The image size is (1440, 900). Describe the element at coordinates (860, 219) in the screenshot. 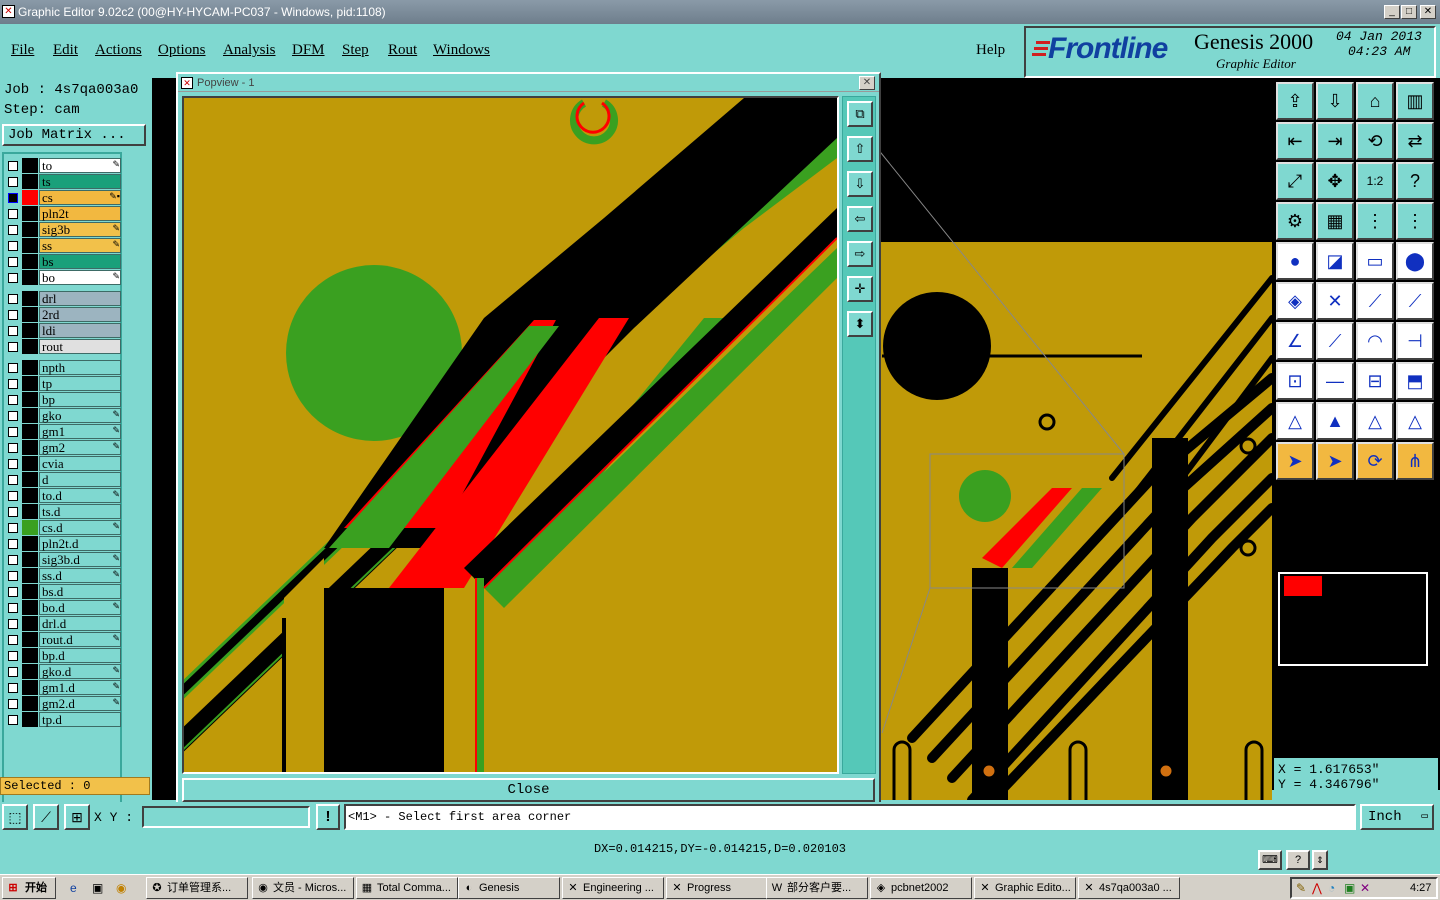

I see `pan-left-icon: ⇦` at that location.